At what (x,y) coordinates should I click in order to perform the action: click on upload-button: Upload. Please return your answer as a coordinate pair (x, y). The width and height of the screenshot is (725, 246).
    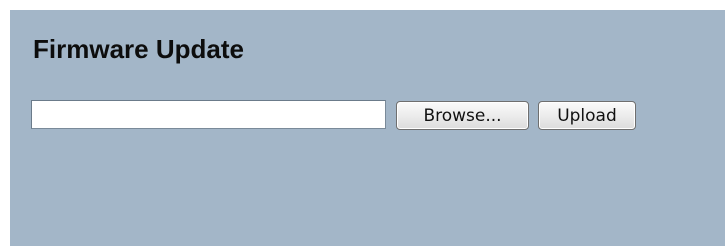
    Looking at the image, I should click on (587, 115).